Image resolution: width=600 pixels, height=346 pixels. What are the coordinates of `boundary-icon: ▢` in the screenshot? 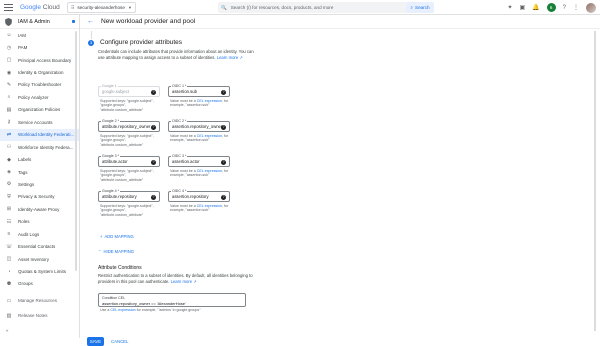 It's located at (9, 60).